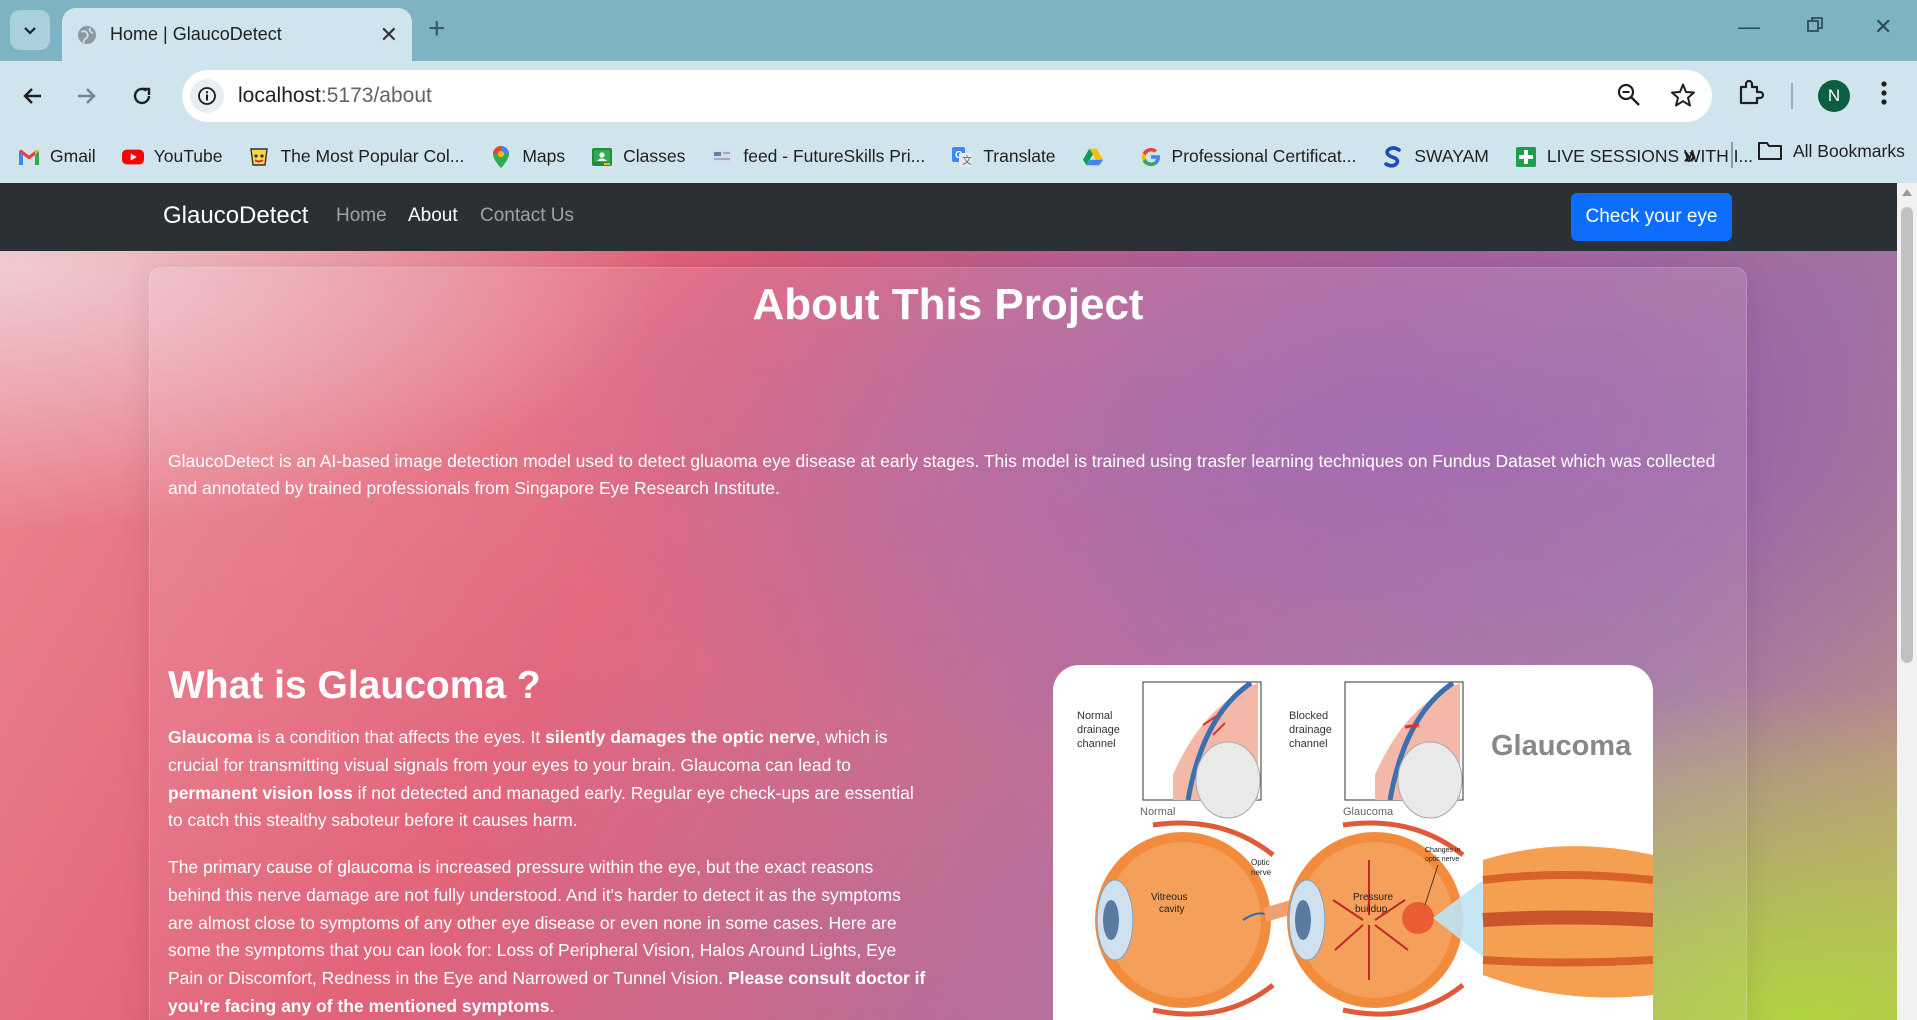  What do you see at coordinates (1831, 151) in the screenshot?
I see `all-bookmarks-button: All Bookmarks` at bounding box center [1831, 151].